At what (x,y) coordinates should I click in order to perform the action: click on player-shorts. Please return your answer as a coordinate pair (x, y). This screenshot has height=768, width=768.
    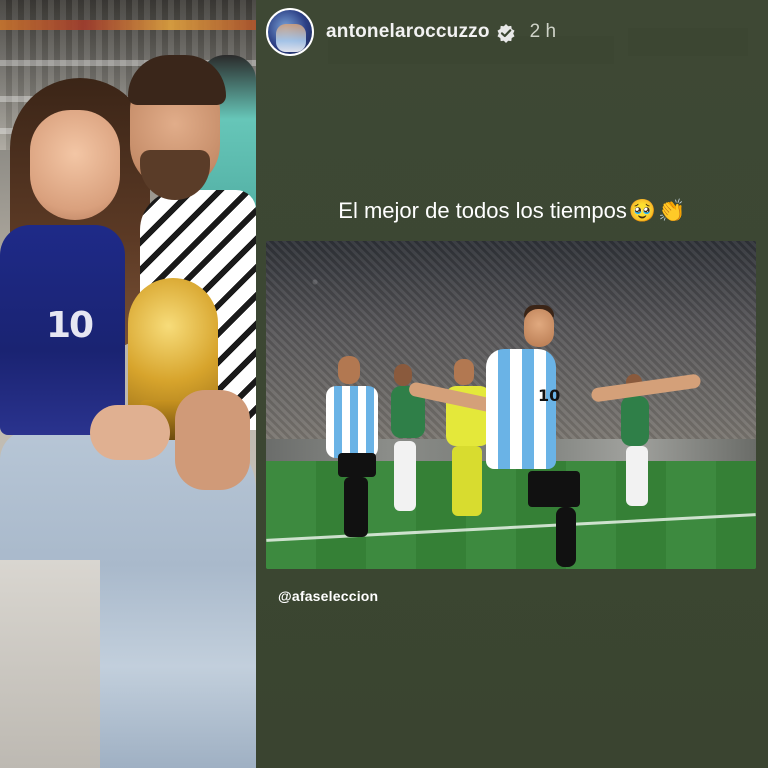
    Looking at the image, I should click on (357, 465).